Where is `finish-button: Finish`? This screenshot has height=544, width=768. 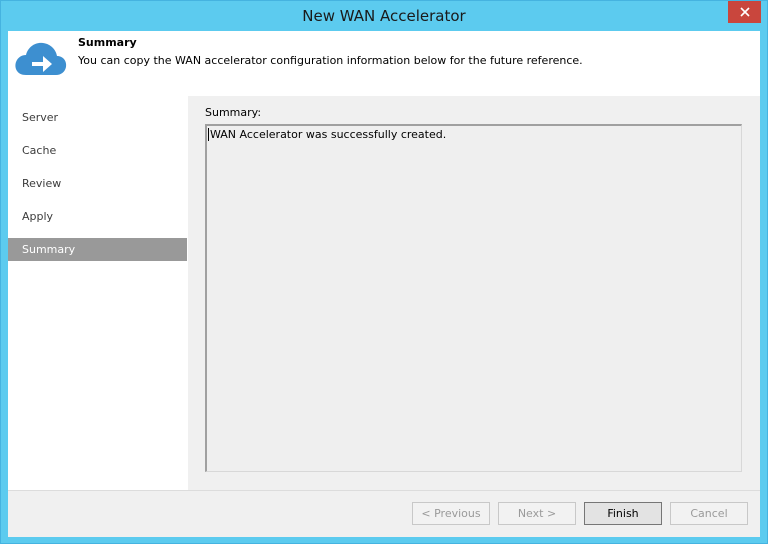 finish-button: Finish is located at coordinates (623, 513).